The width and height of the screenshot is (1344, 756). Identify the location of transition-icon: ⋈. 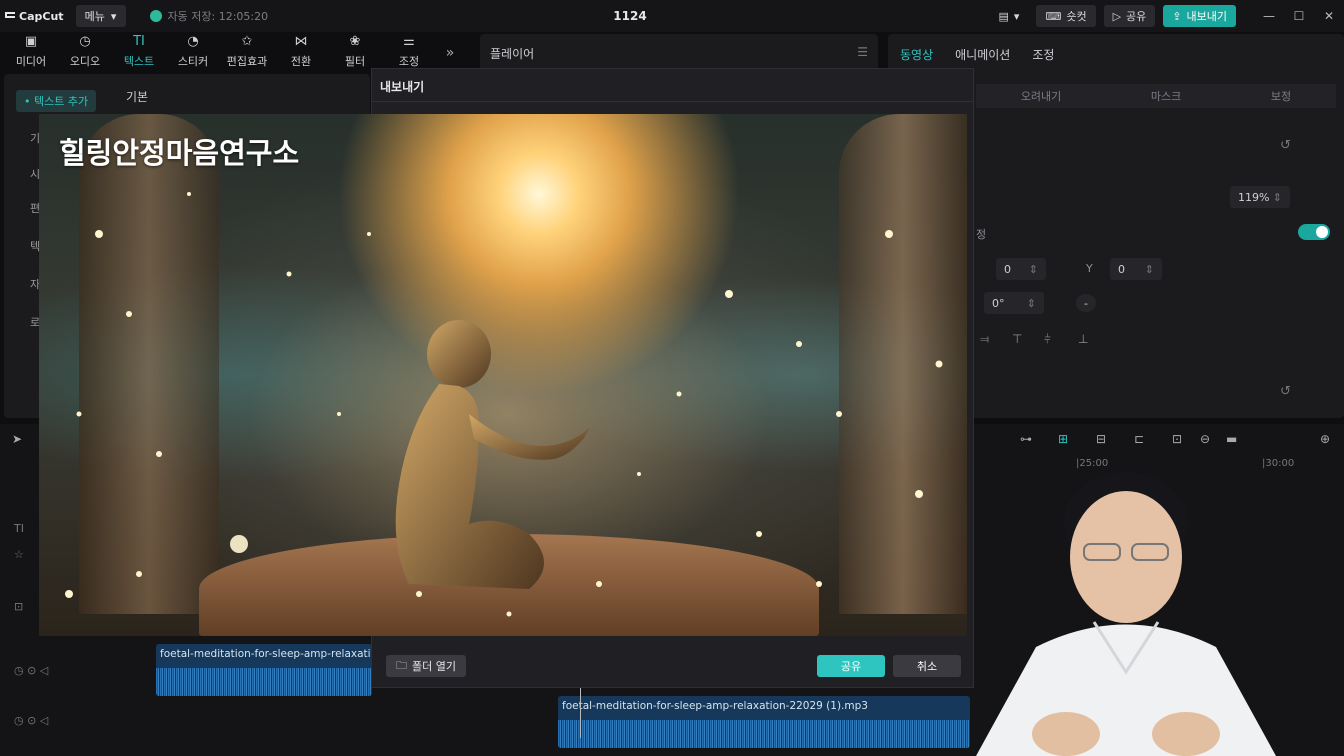
(301, 41).